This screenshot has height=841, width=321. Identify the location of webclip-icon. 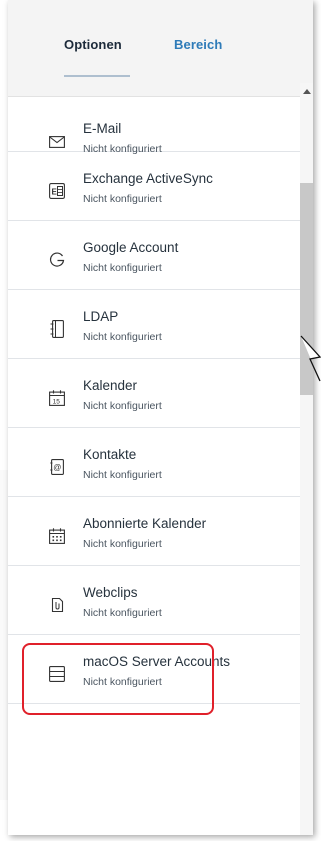
(57, 605).